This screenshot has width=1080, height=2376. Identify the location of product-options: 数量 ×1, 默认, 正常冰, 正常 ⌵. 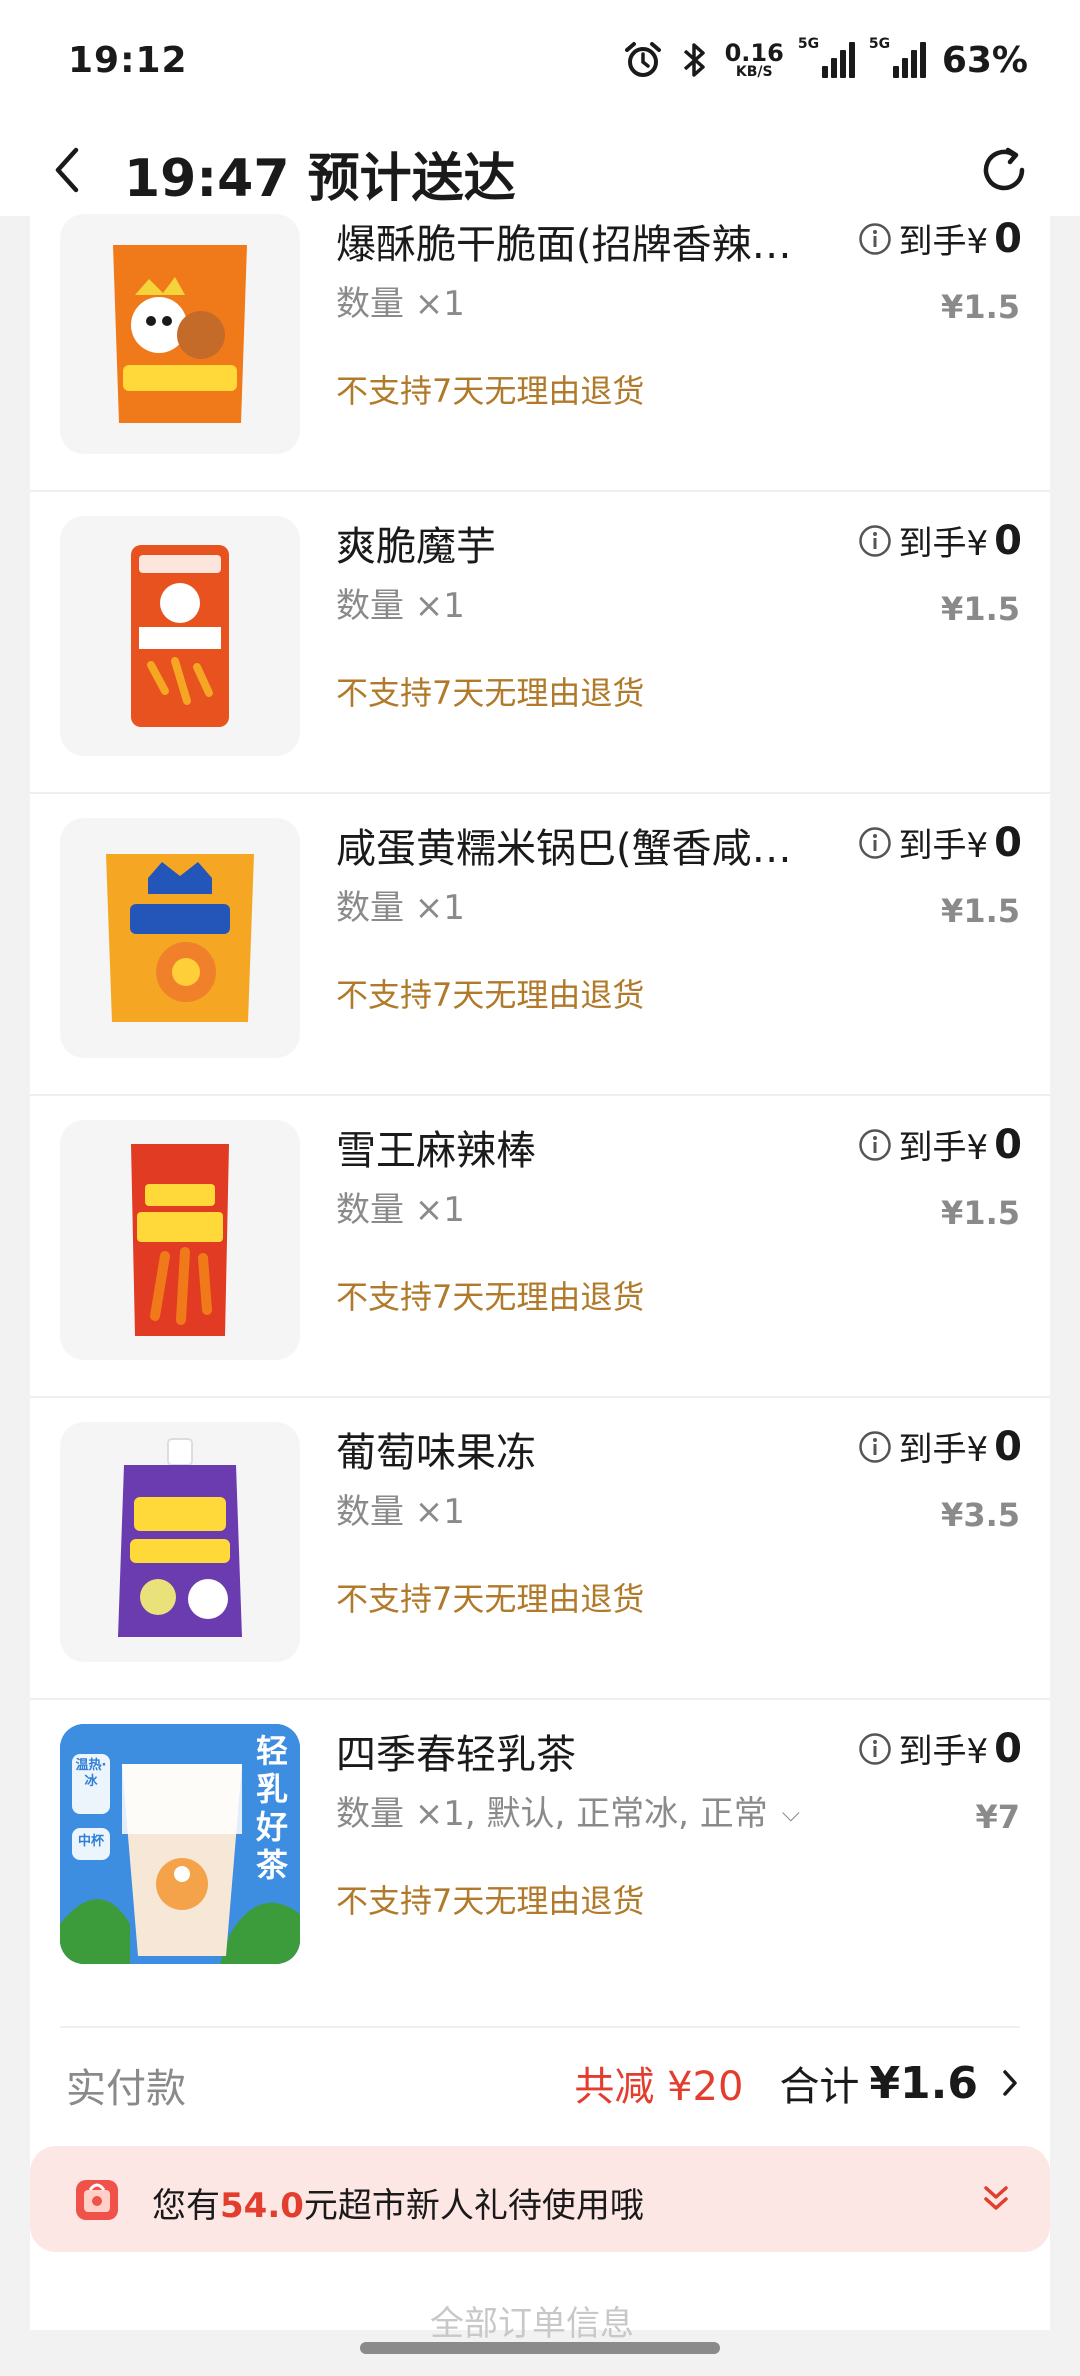
(576, 1810).